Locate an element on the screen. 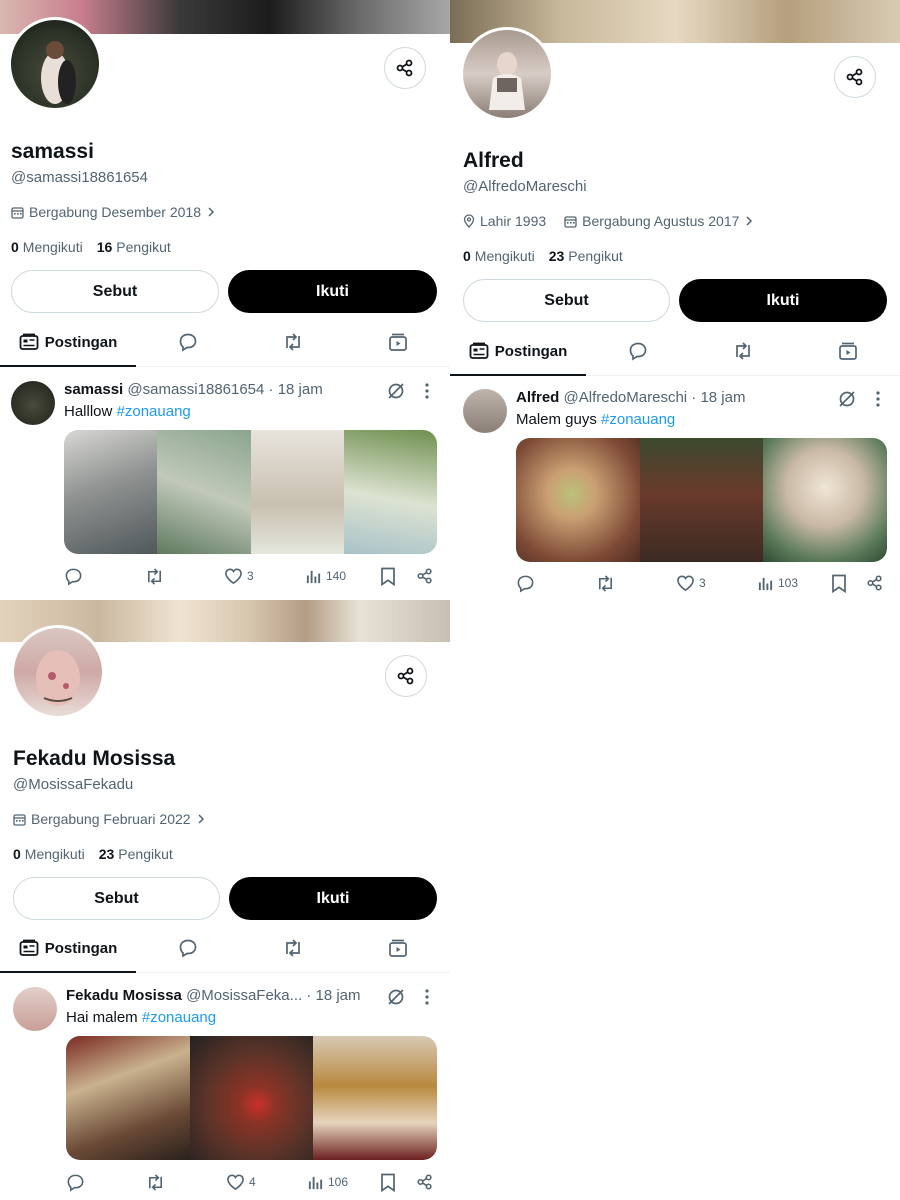 The height and width of the screenshot is (1200, 900). post-header: Fekadu Mosissa @MosissaFeka... · 18 jam is located at coordinates (213, 995).